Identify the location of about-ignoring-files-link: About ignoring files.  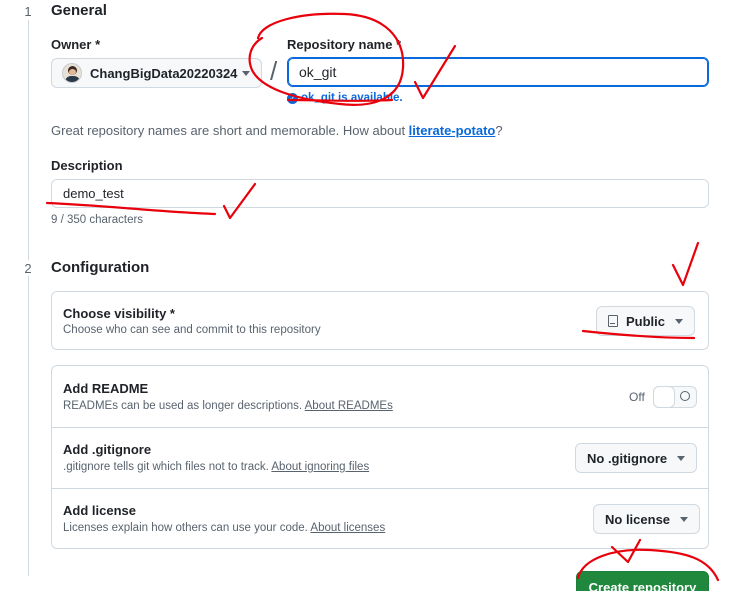
(320, 467).